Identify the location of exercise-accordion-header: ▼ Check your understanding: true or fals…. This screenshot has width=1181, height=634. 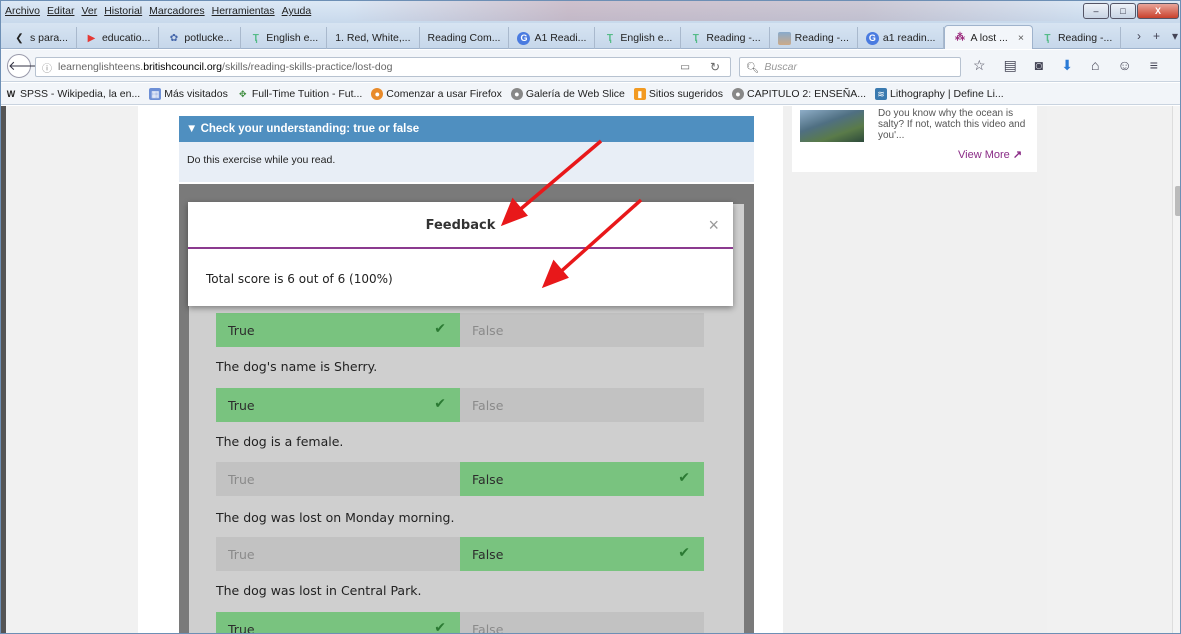
(466, 129).